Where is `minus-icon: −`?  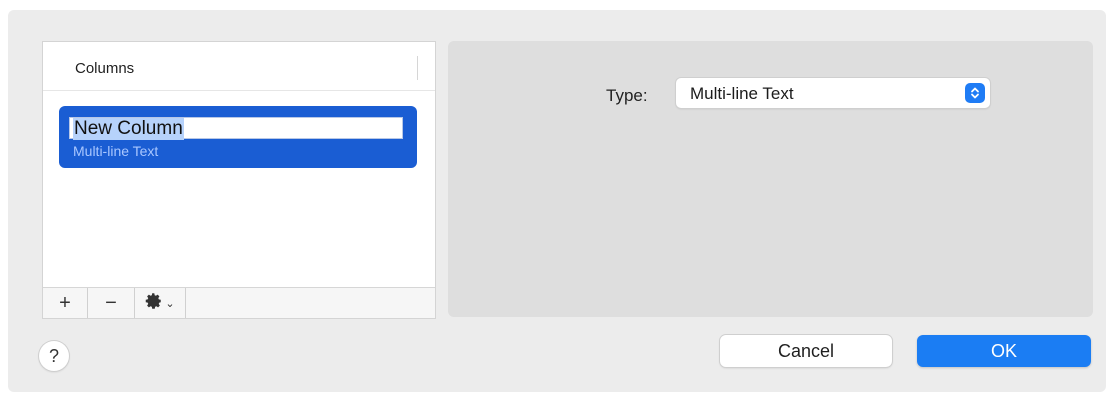
minus-icon: − is located at coordinates (111, 302).